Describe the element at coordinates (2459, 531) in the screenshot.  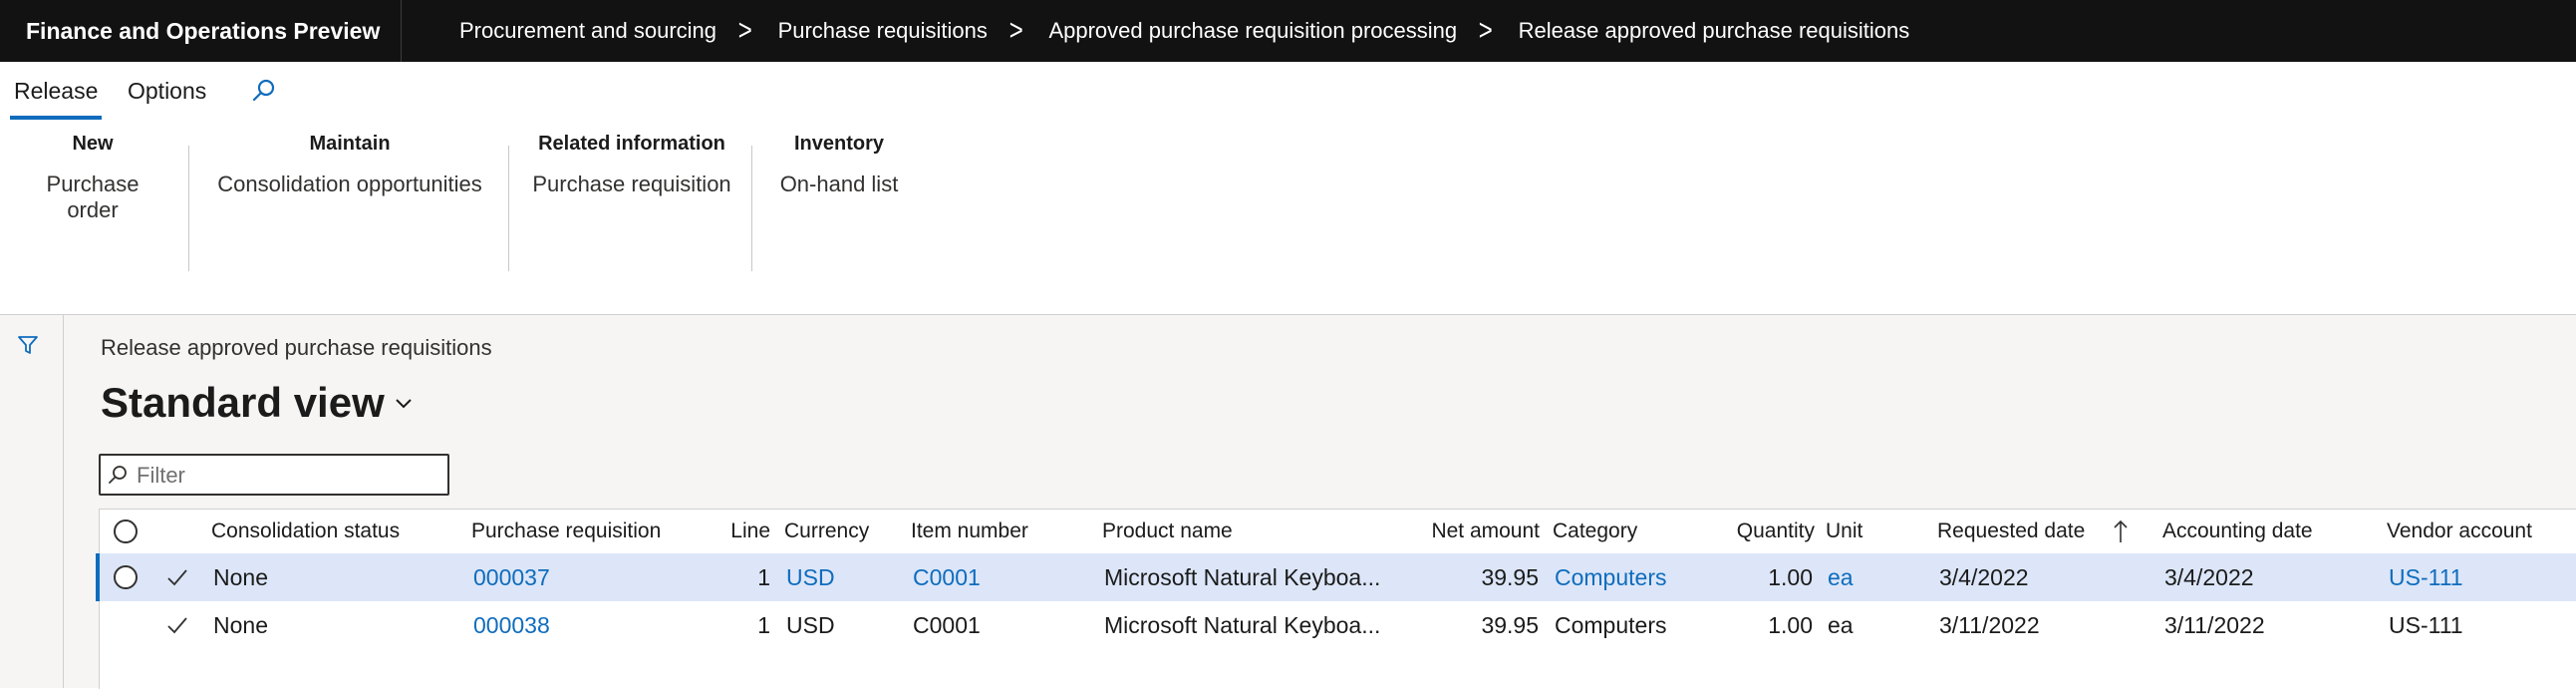
I see `column-header-vendor-account: Vendor account` at that location.